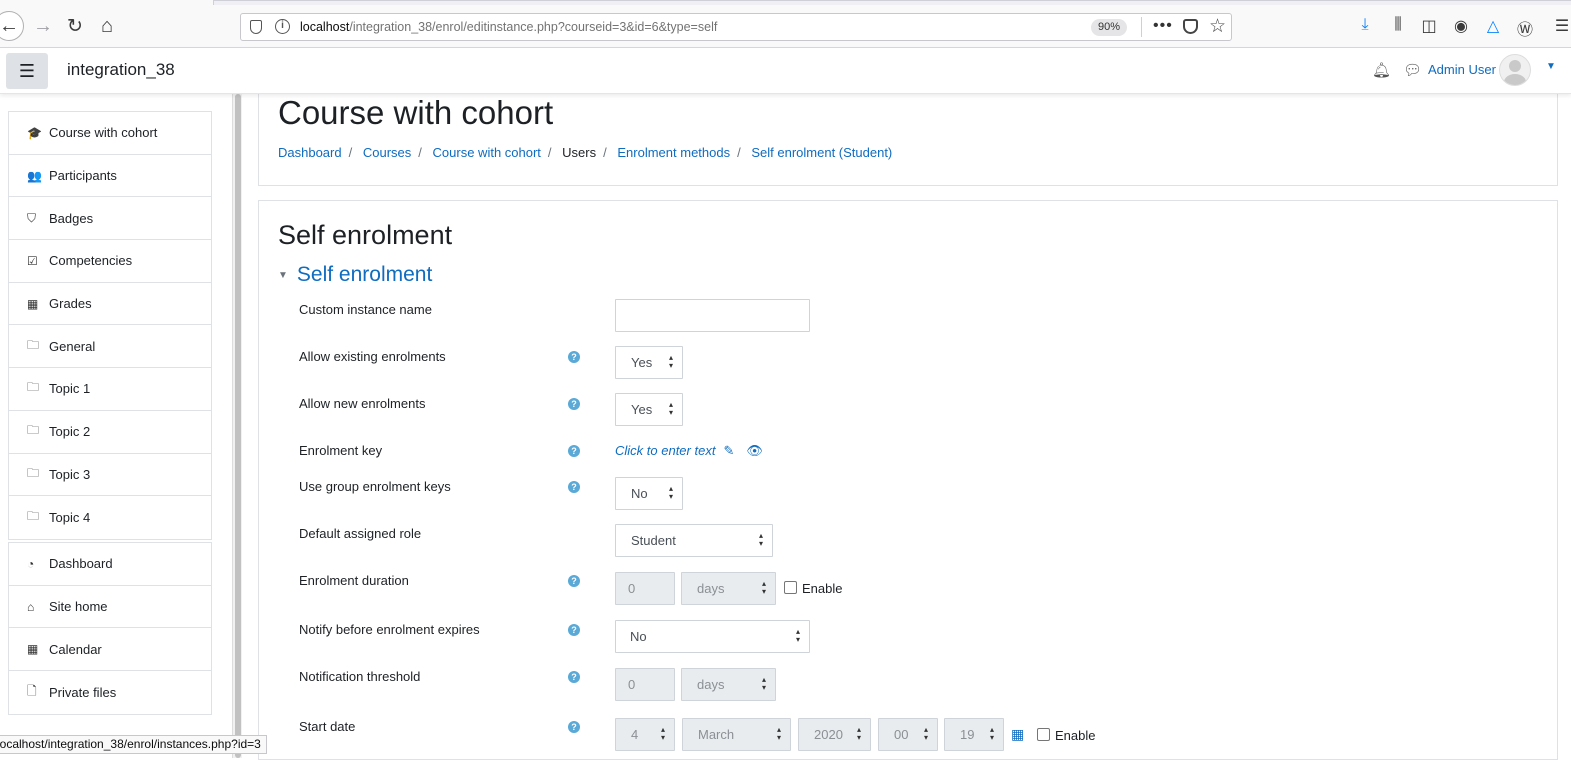  Describe the element at coordinates (822, 588) in the screenshot. I see `duration-enable-label: Enable` at that location.